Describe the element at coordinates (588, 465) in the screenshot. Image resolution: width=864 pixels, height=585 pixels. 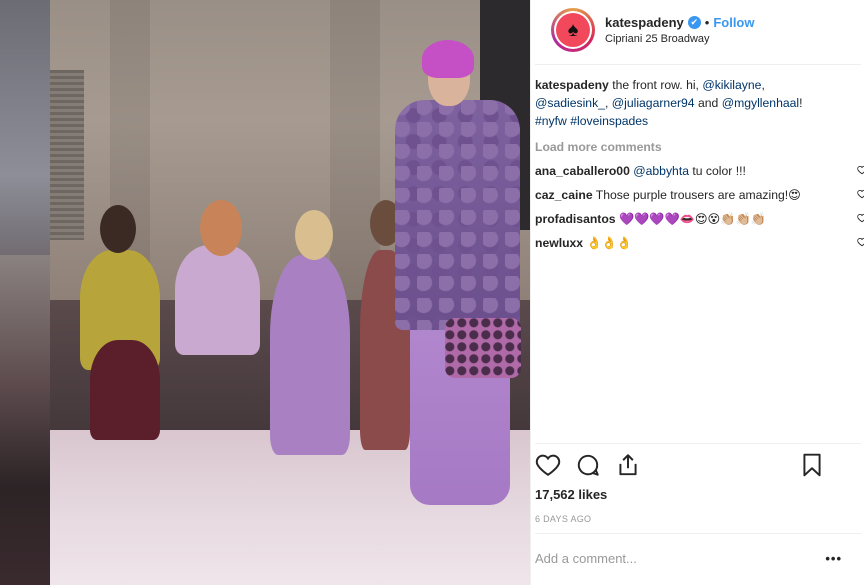
I see `speech-bubble-icon` at that location.